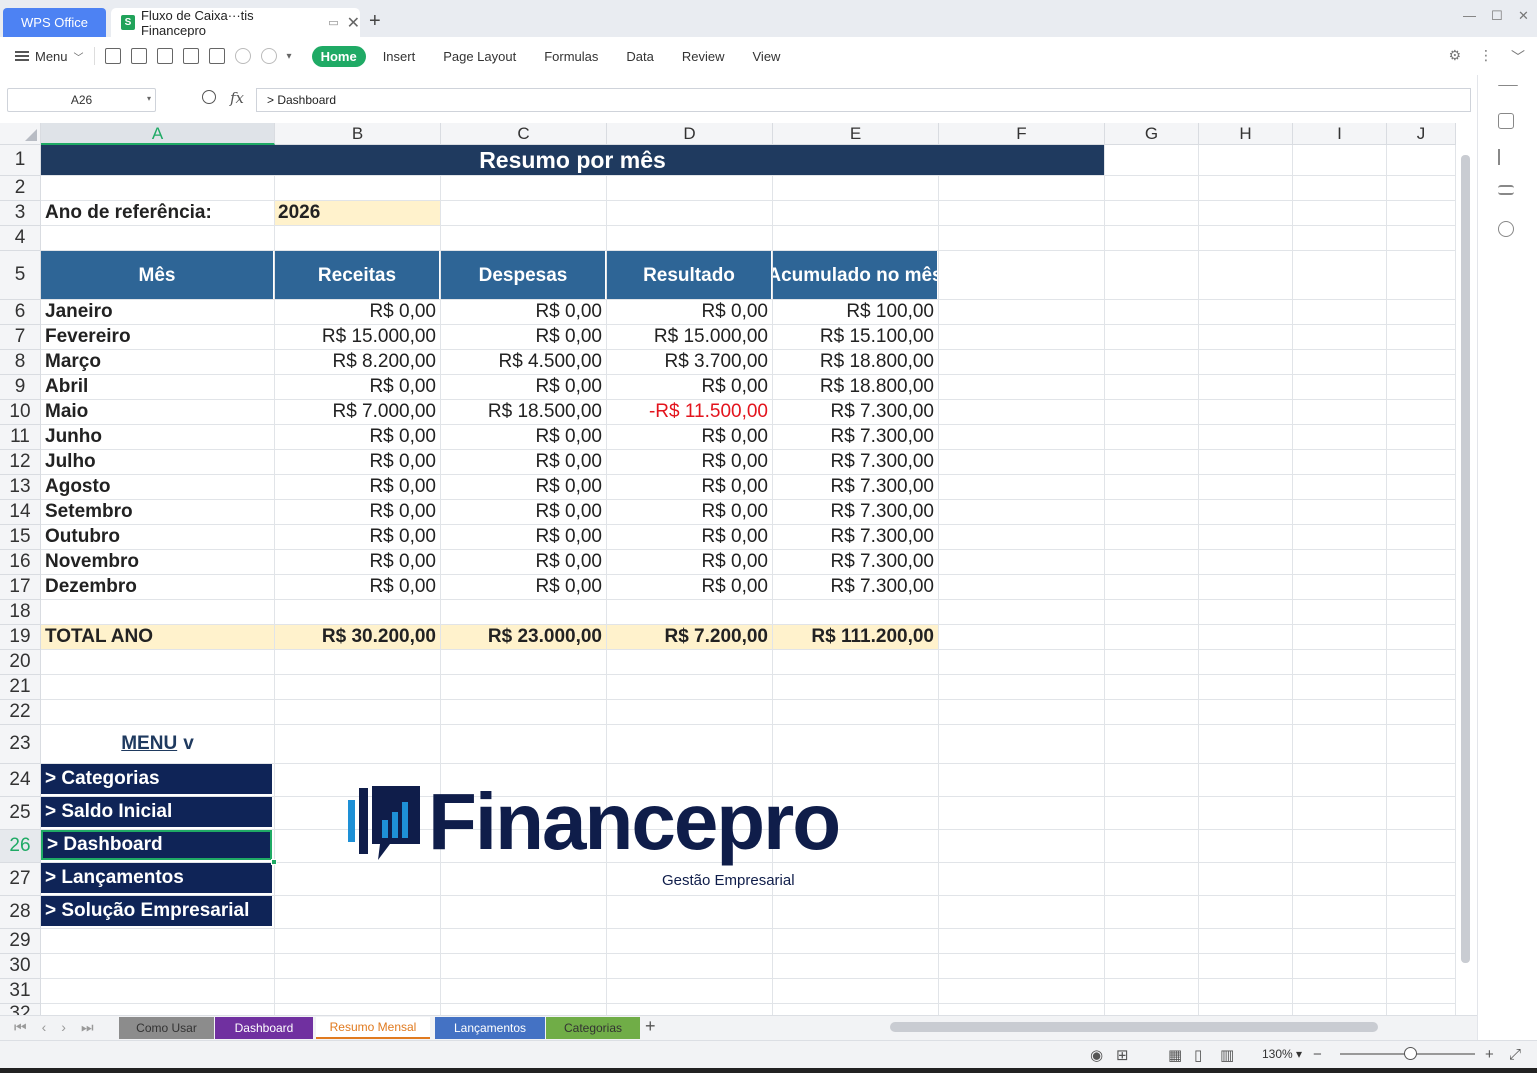 The image size is (1537, 1073). What do you see at coordinates (166, 1028) in the screenshot?
I see `sheet-tab-como-usar: Como Usar` at bounding box center [166, 1028].